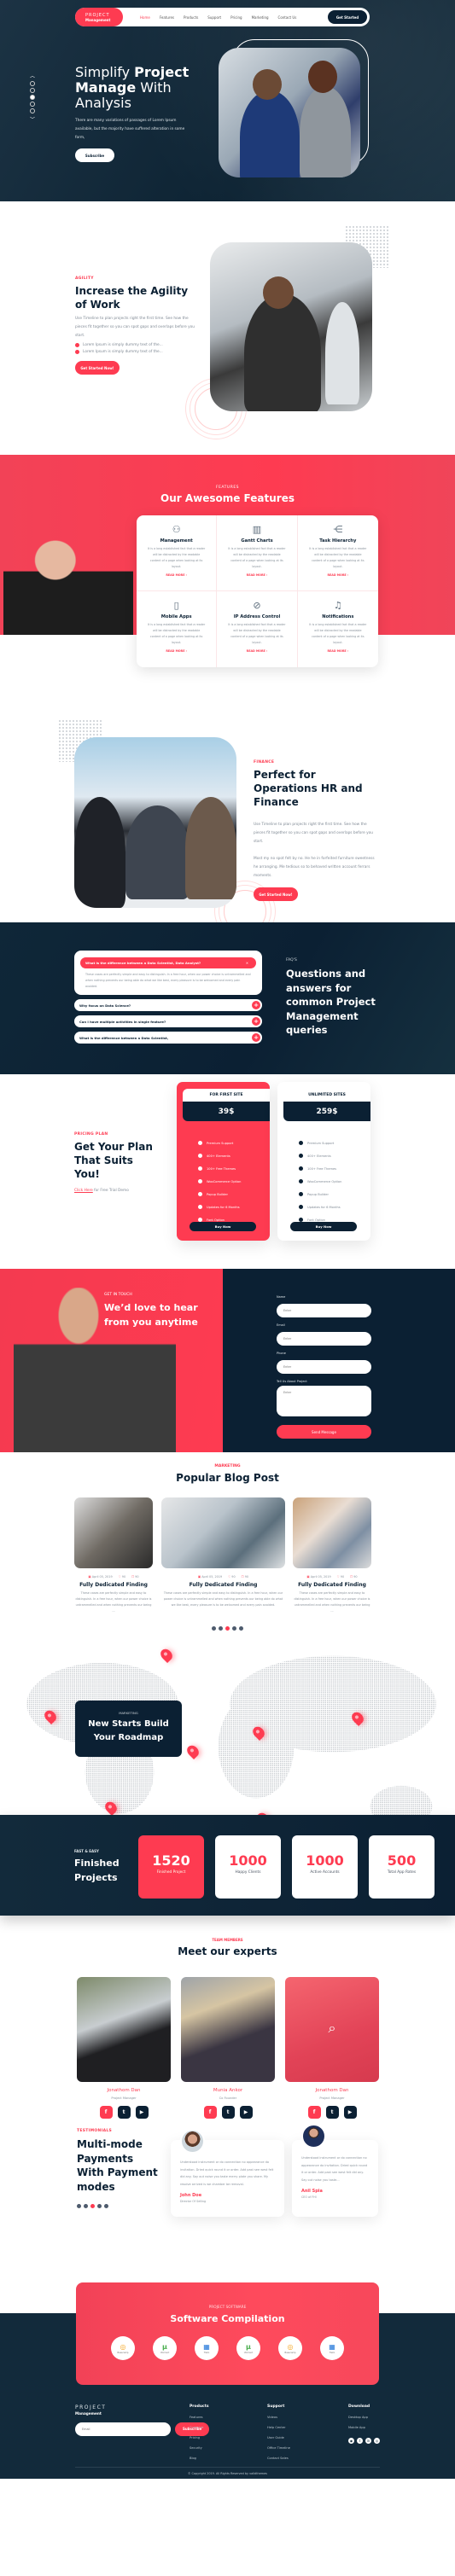  I want to click on stat-card: 1000 Happy Clients, so click(248, 1867).